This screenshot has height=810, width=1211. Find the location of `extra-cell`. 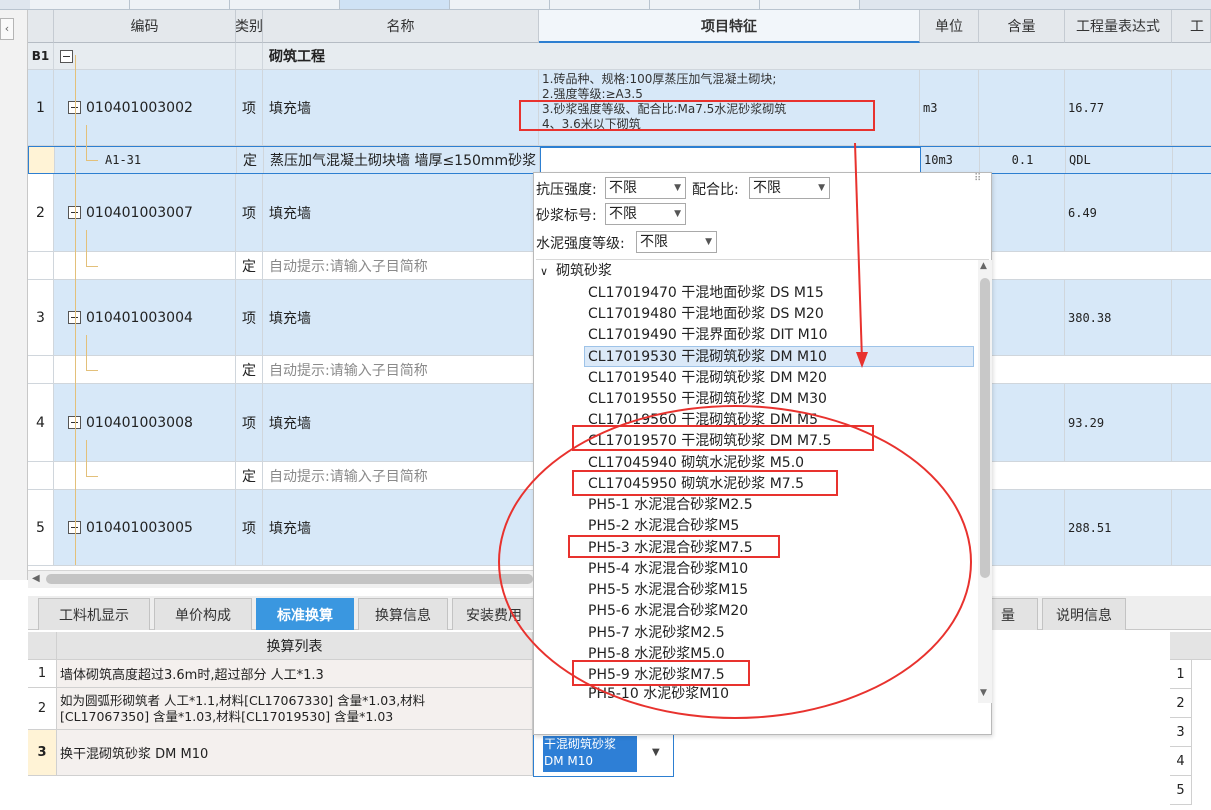

extra-cell is located at coordinates (1192, 160).